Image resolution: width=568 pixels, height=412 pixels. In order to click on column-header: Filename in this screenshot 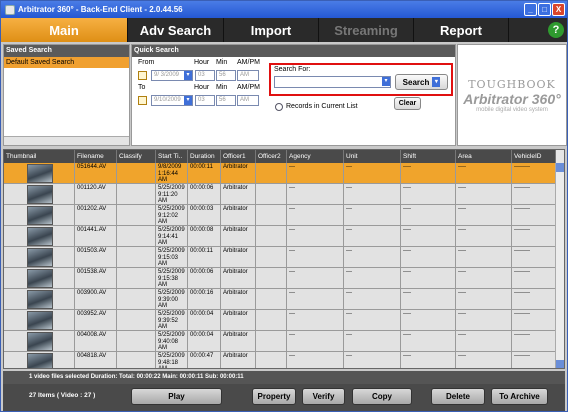, I will do `click(96, 156)`.